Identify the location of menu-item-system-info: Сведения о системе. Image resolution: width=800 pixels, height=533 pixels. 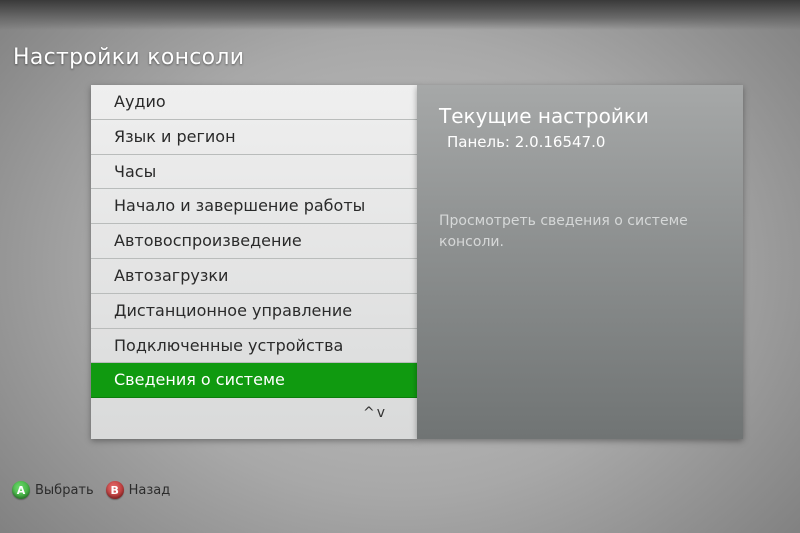
(254, 381).